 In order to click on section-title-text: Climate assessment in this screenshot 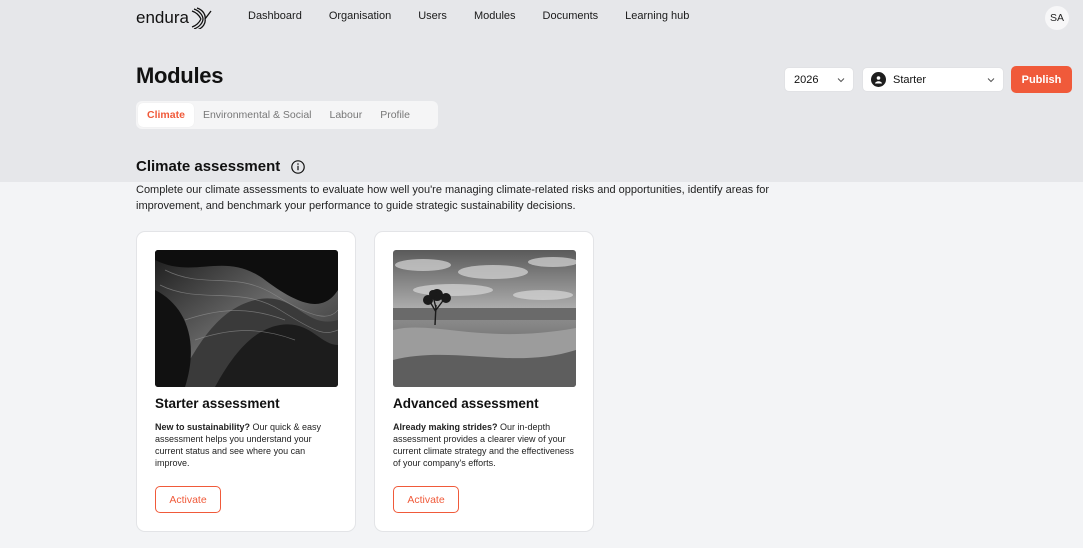, I will do `click(208, 166)`.